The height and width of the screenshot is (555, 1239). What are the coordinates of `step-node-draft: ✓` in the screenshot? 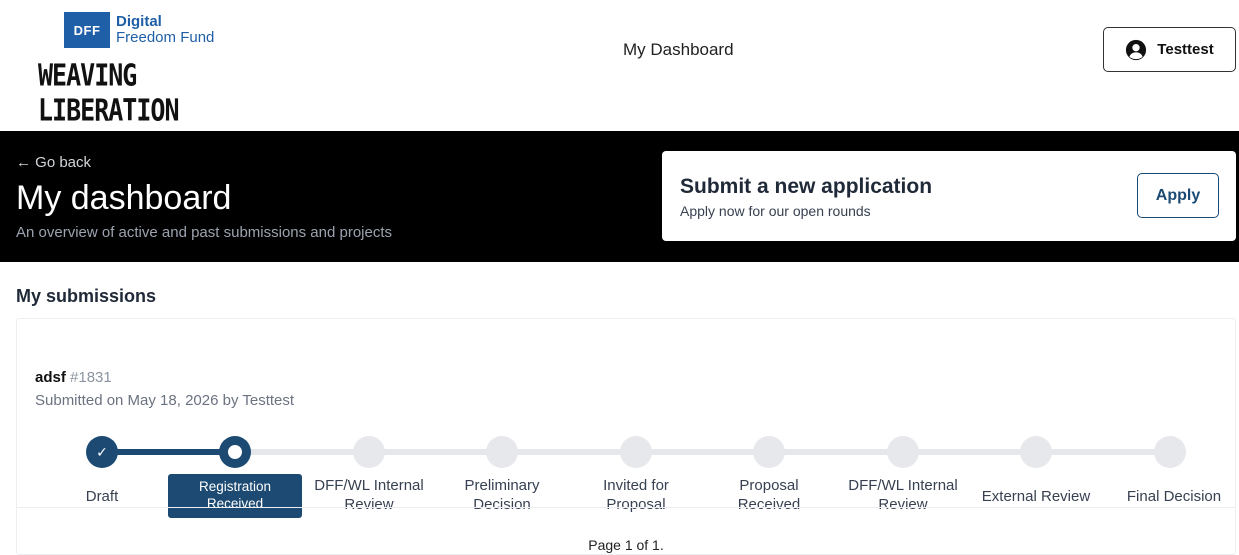 It's located at (102, 452).